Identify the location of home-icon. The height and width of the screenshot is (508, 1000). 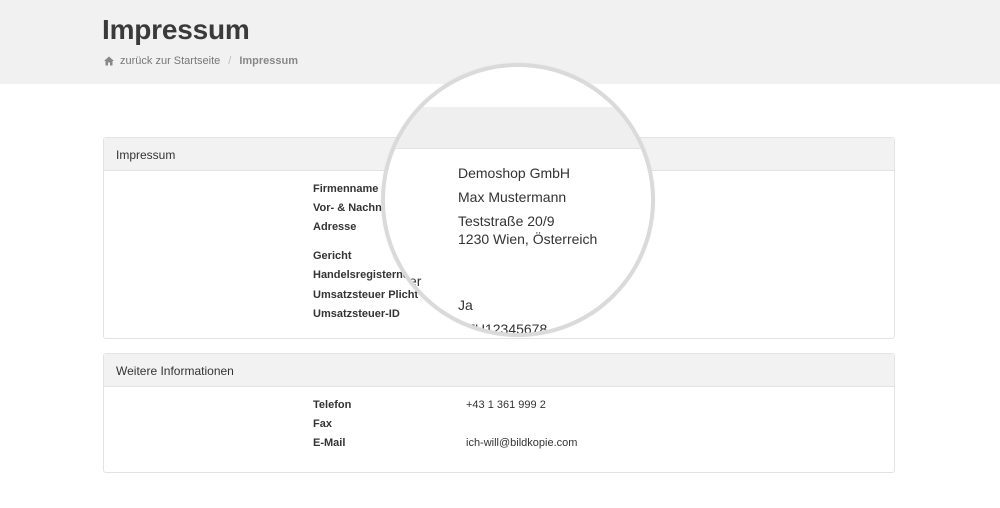
(109, 61).